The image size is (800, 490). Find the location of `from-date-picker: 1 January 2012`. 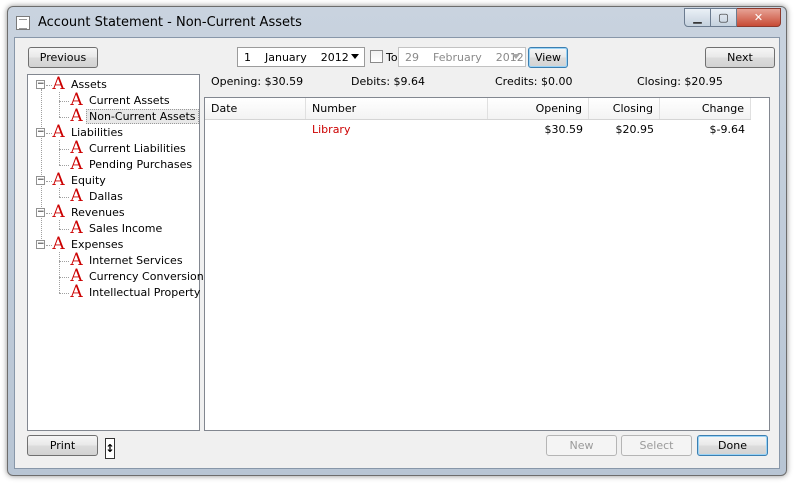

from-date-picker: 1 January 2012 is located at coordinates (301, 57).